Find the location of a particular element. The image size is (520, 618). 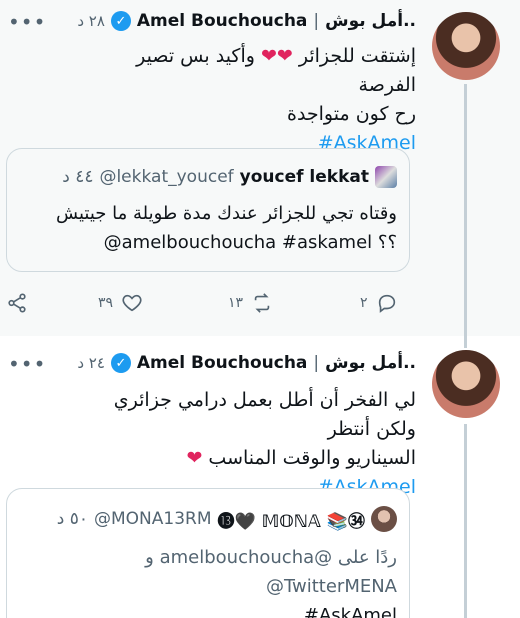

timestamp: ٢٤ د is located at coordinates (91, 363).